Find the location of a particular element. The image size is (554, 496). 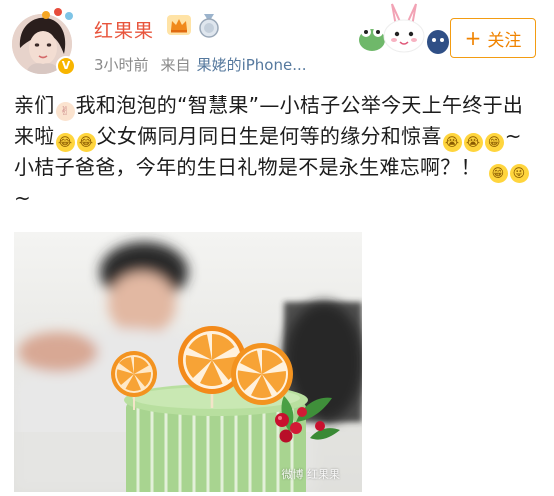

post-text-seg1: 亲们 is located at coordinates (34, 105).